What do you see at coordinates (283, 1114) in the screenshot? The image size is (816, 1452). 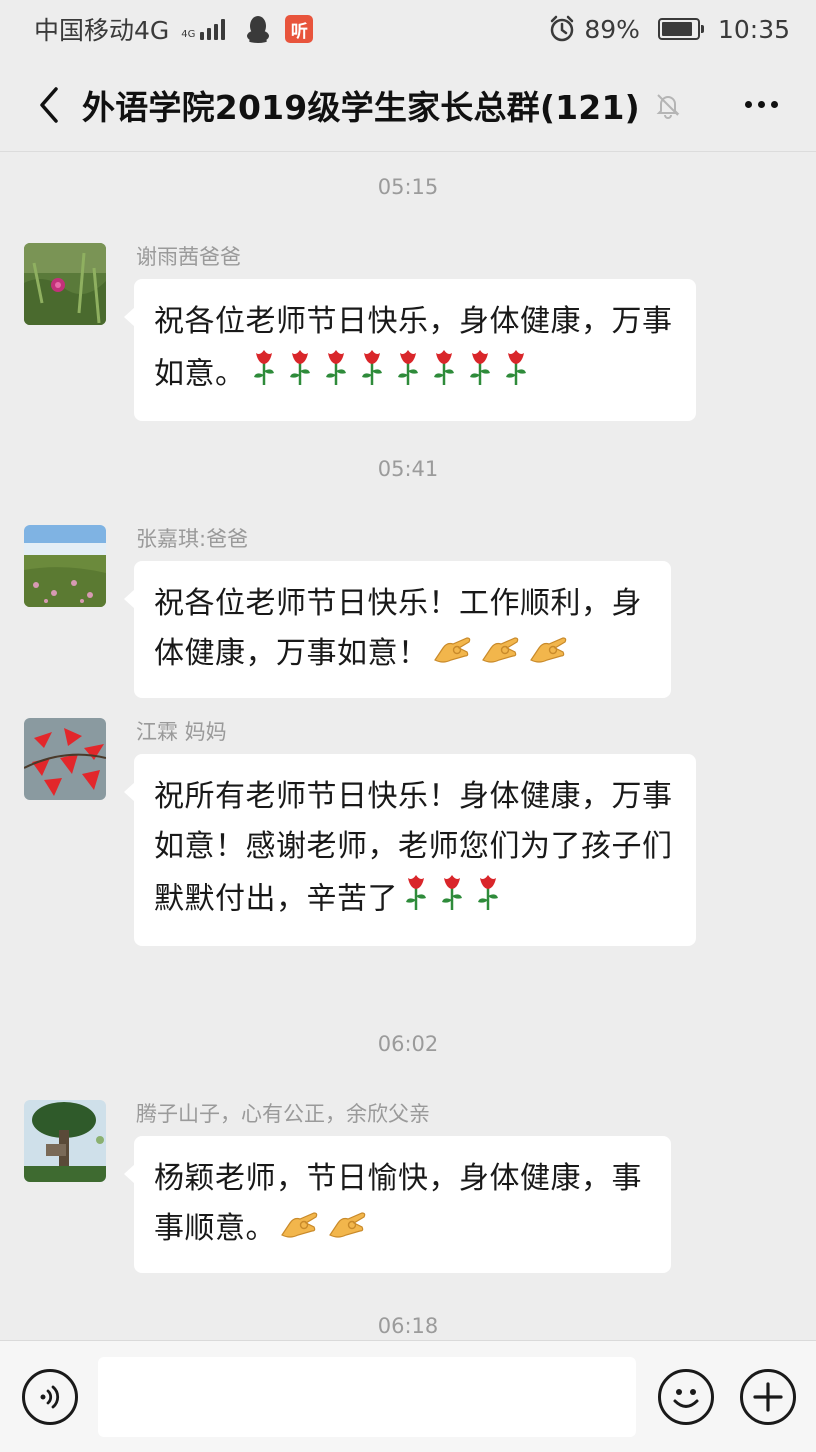 I see `sender-name: 腾子山子，心有公正，余欣父亲` at bounding box center [283, 1114].